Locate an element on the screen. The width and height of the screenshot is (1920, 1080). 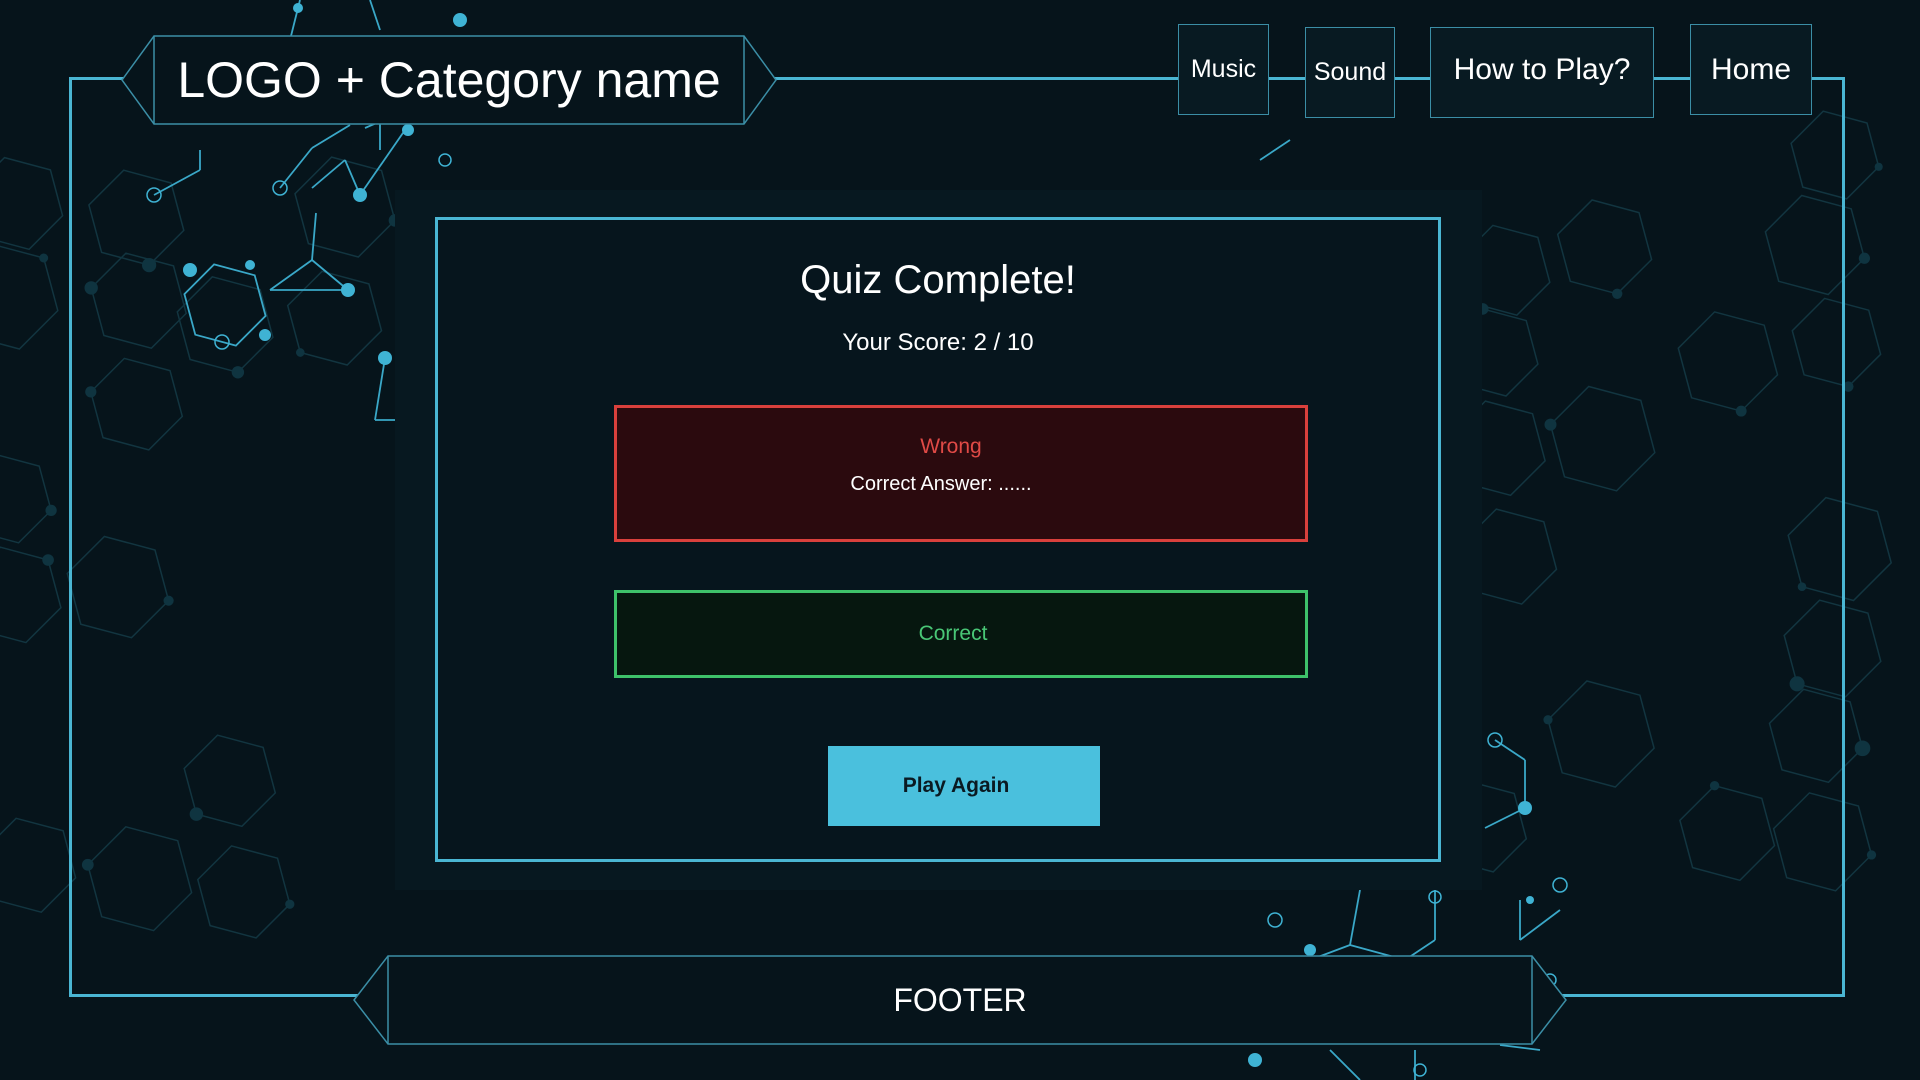
footer: FOOTER is located at coordinates (960, 1000).